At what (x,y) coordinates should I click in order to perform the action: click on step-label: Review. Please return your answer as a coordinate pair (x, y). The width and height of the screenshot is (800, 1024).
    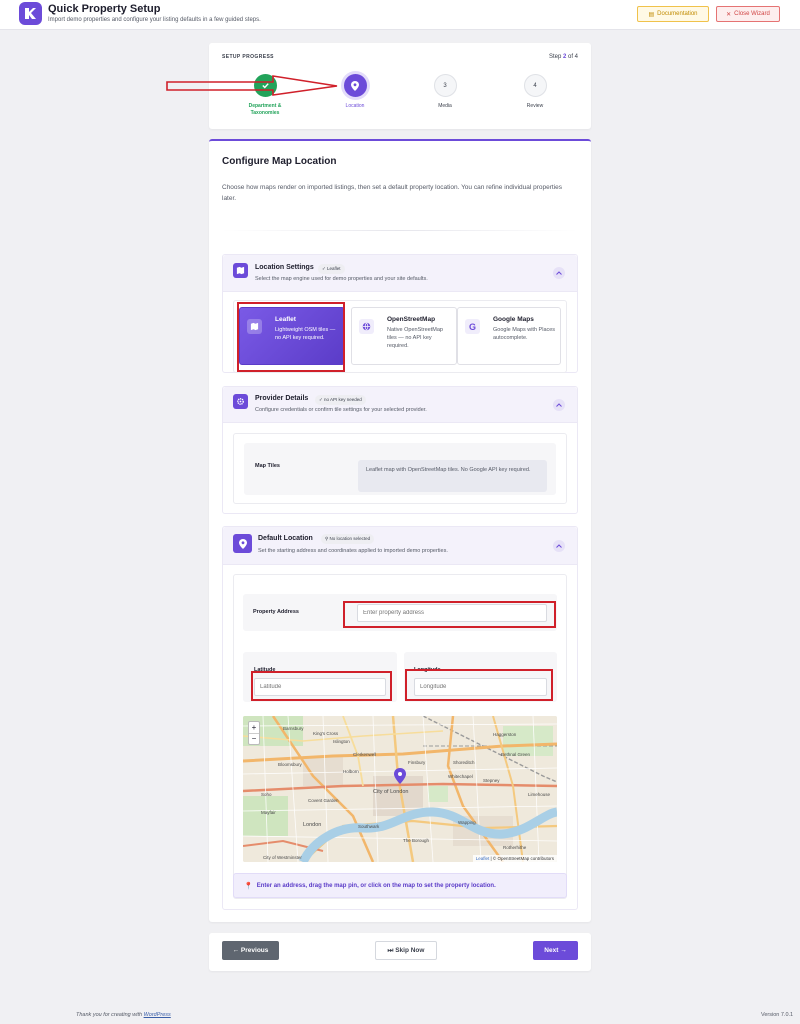
    Looking at the image, I should click on (535, 106).